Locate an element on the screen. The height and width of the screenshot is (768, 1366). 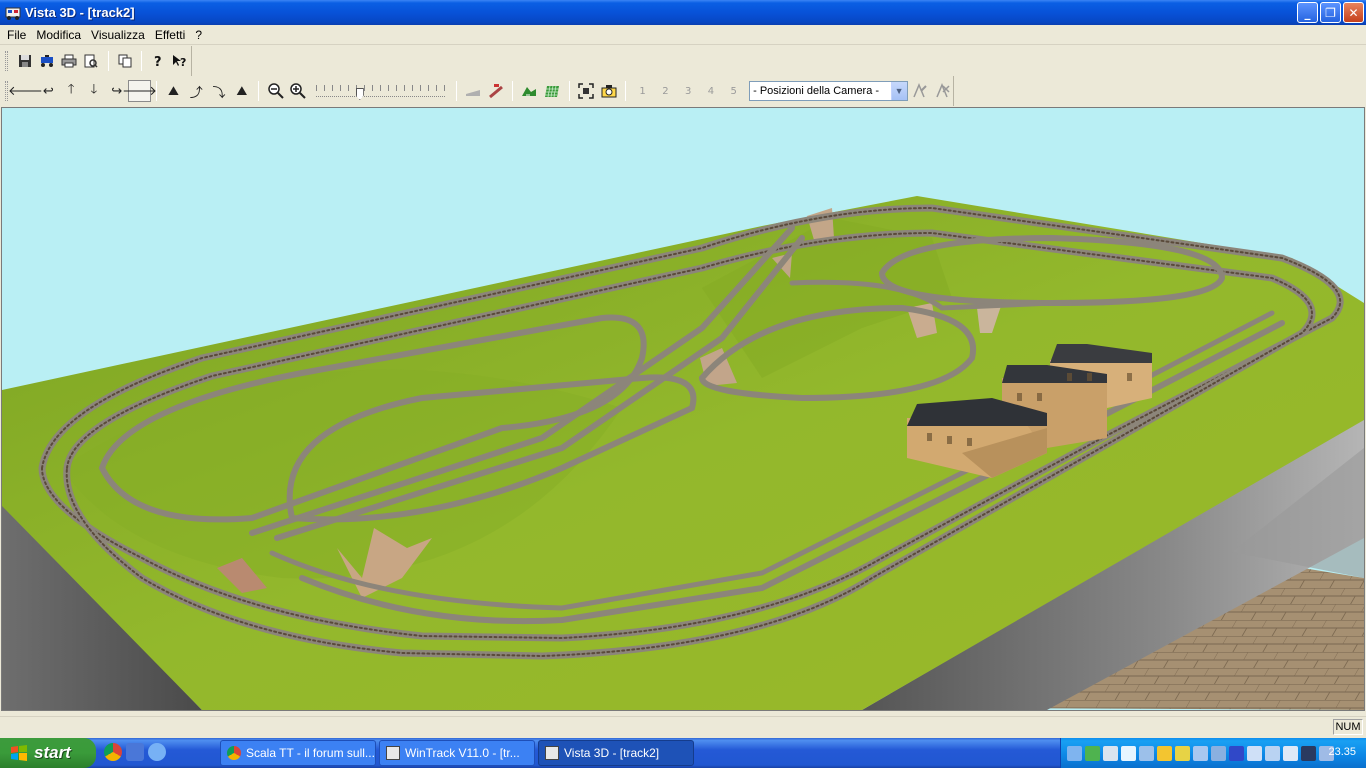
start-button: start is located at coordinates (48, 753).